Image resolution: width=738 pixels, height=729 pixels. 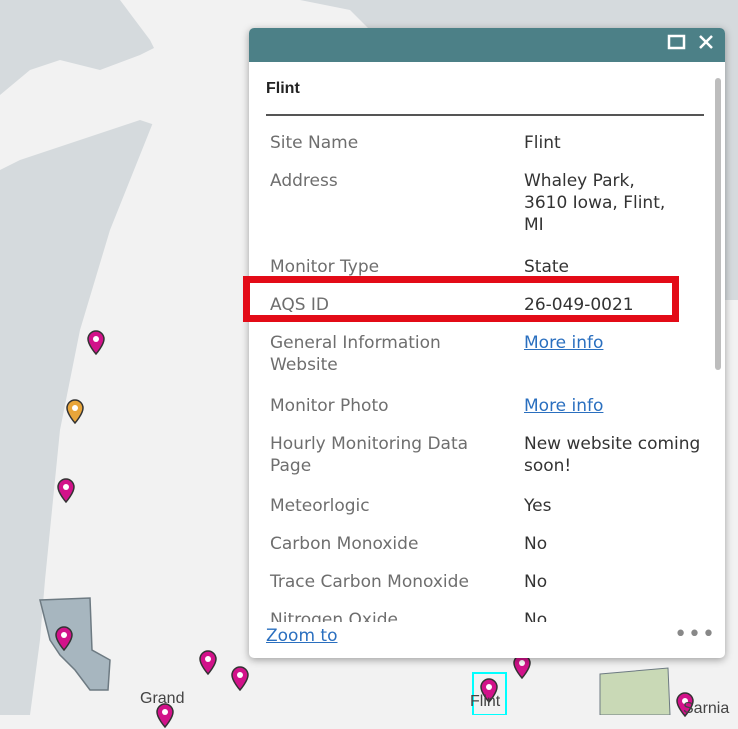 I want to click on row-label: Carbon Monoxide, so click(x=344, y=544).